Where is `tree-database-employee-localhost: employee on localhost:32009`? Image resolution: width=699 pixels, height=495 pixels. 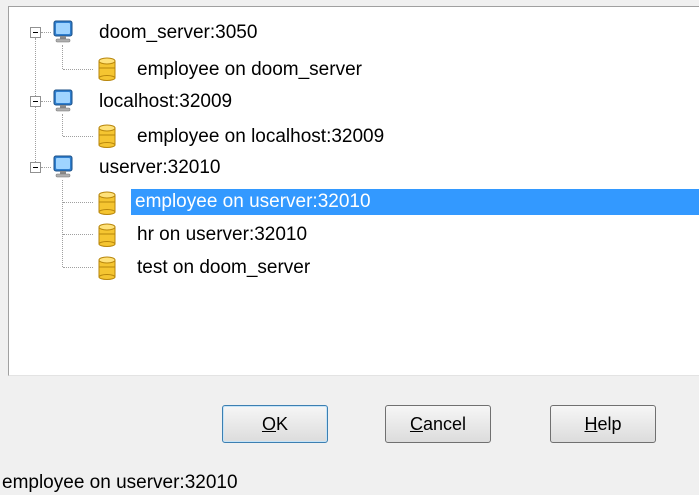 tree-database-employee-localhost: employee on localhost:32009 is located at coordinates (260, 137).